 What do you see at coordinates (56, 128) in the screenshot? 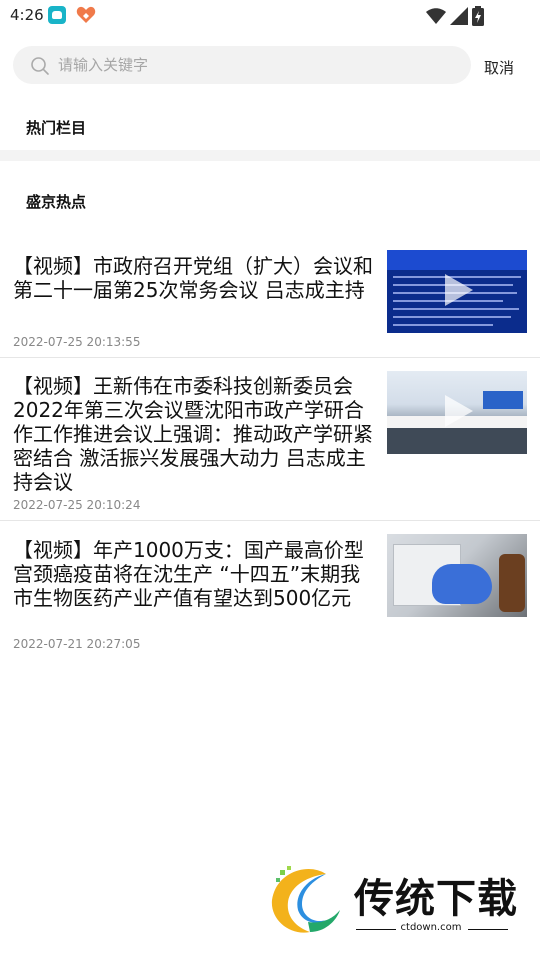
I see `section-title-hot-columns: 热门栏目` at bounding box center [56, 128].